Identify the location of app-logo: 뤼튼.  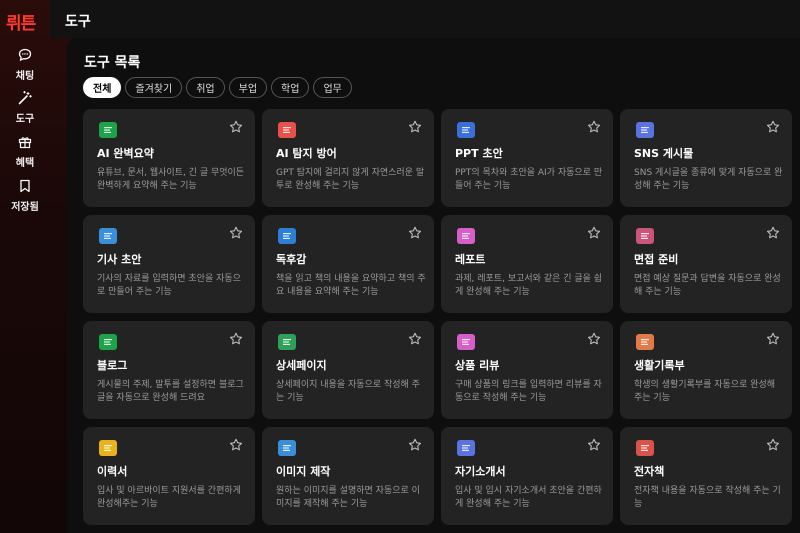
(21, 21).